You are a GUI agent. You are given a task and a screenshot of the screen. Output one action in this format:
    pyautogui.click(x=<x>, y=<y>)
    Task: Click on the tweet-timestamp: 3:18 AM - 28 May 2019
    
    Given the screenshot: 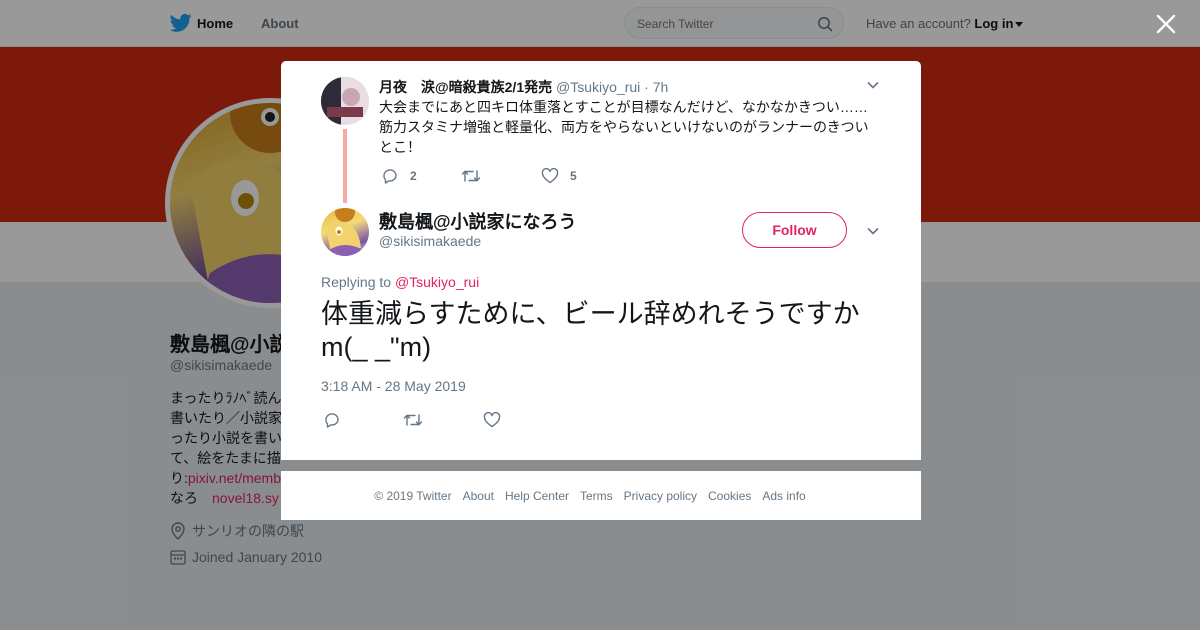 What is the action you would take?
    pyautogui.click(x=393, y=386)
    